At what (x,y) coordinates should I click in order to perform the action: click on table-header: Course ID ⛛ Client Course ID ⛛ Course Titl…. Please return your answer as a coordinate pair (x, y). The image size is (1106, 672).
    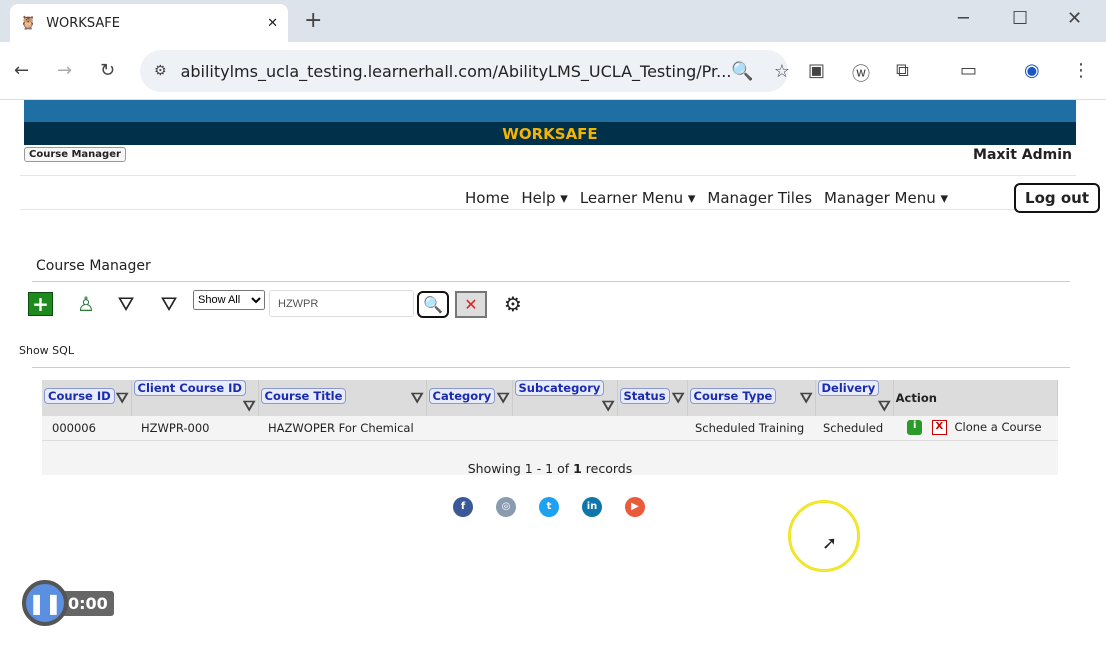
    Looking at the image, I should click on (550, 398).